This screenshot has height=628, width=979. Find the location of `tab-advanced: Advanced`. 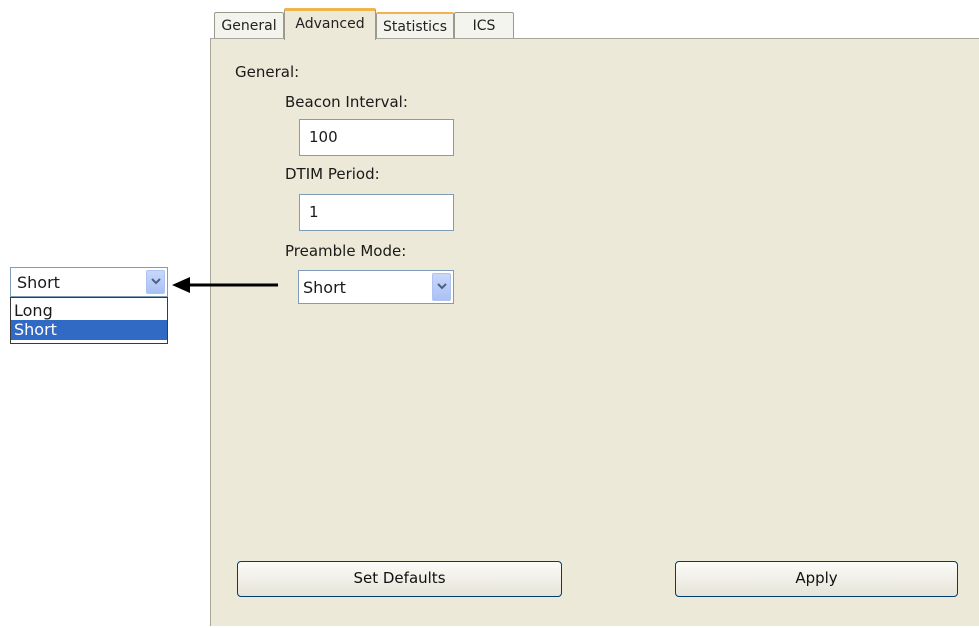

tab-advanced: Advanced is located at coordinates (330, 24).